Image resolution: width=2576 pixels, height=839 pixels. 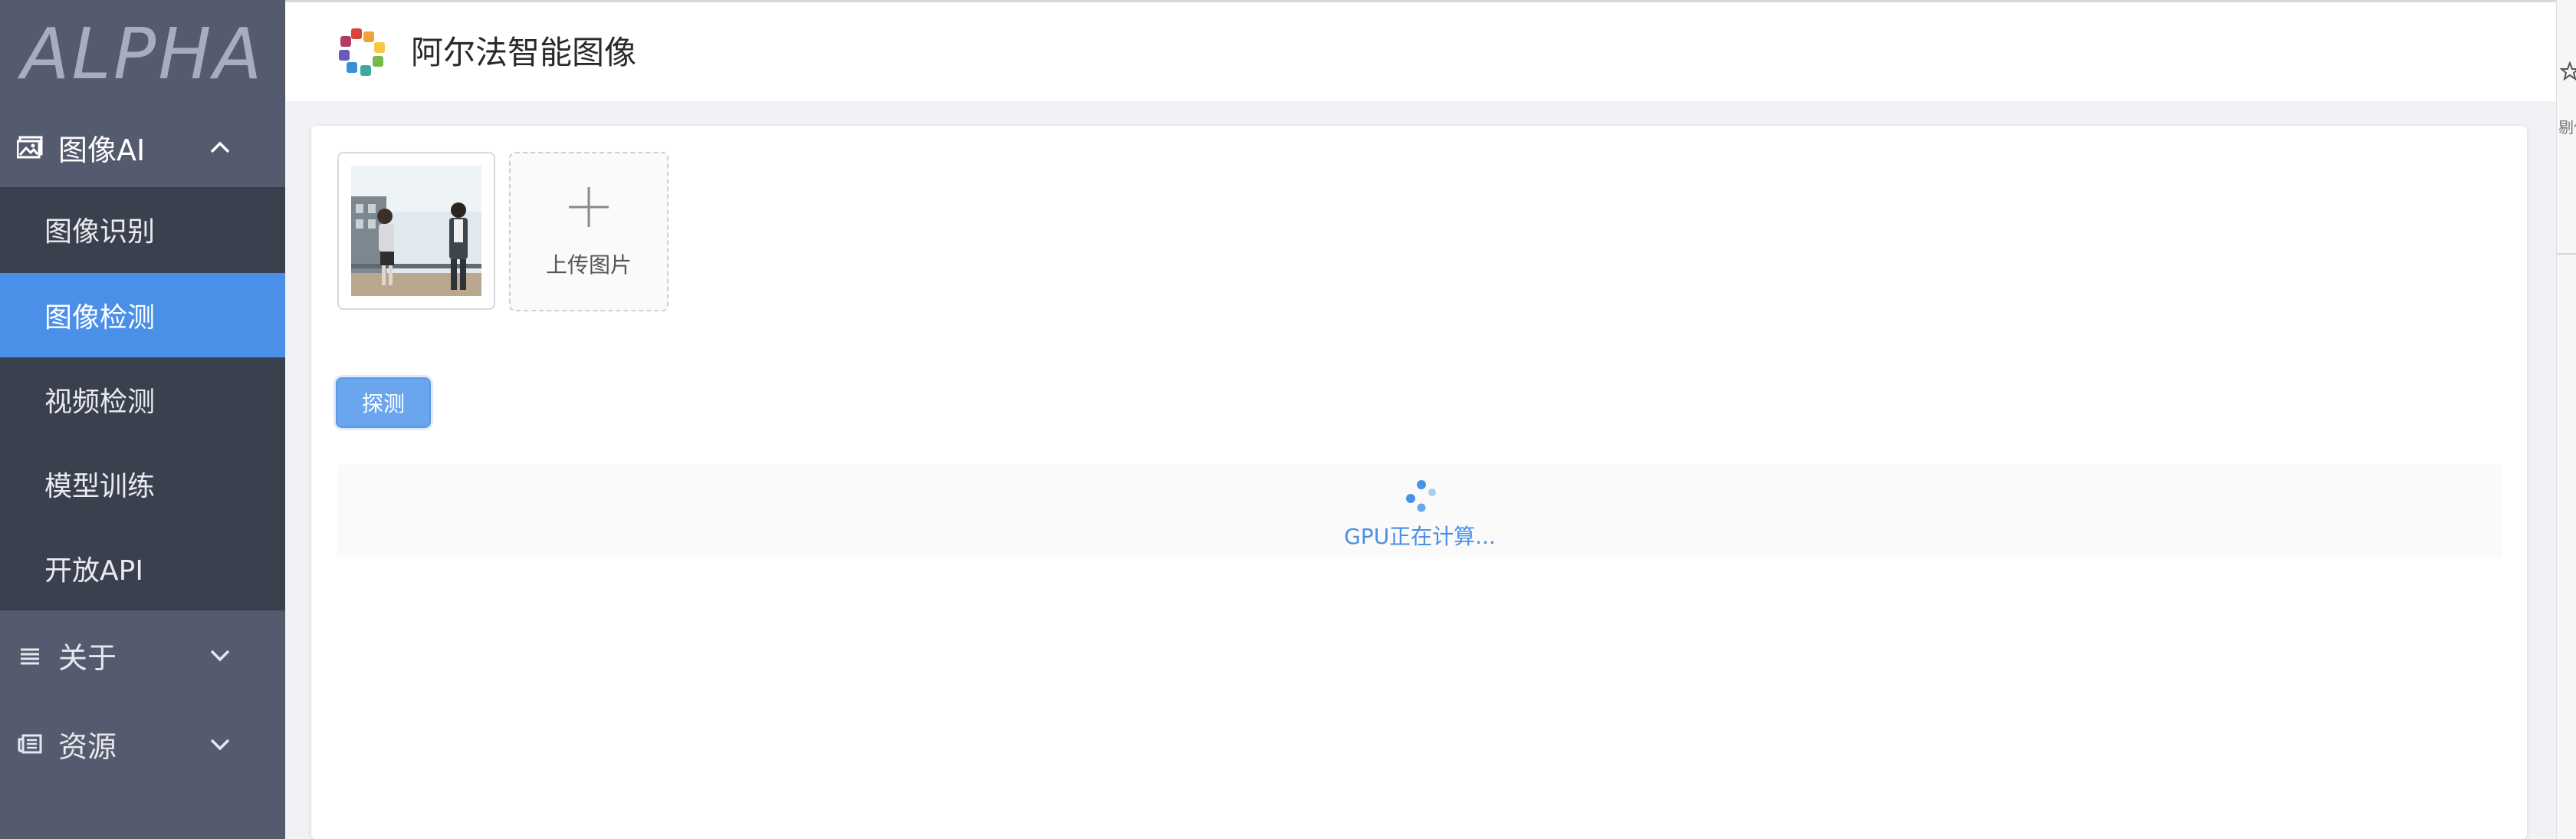 I want to click on upload-label: 上传图片, so click(x=588, y=265).